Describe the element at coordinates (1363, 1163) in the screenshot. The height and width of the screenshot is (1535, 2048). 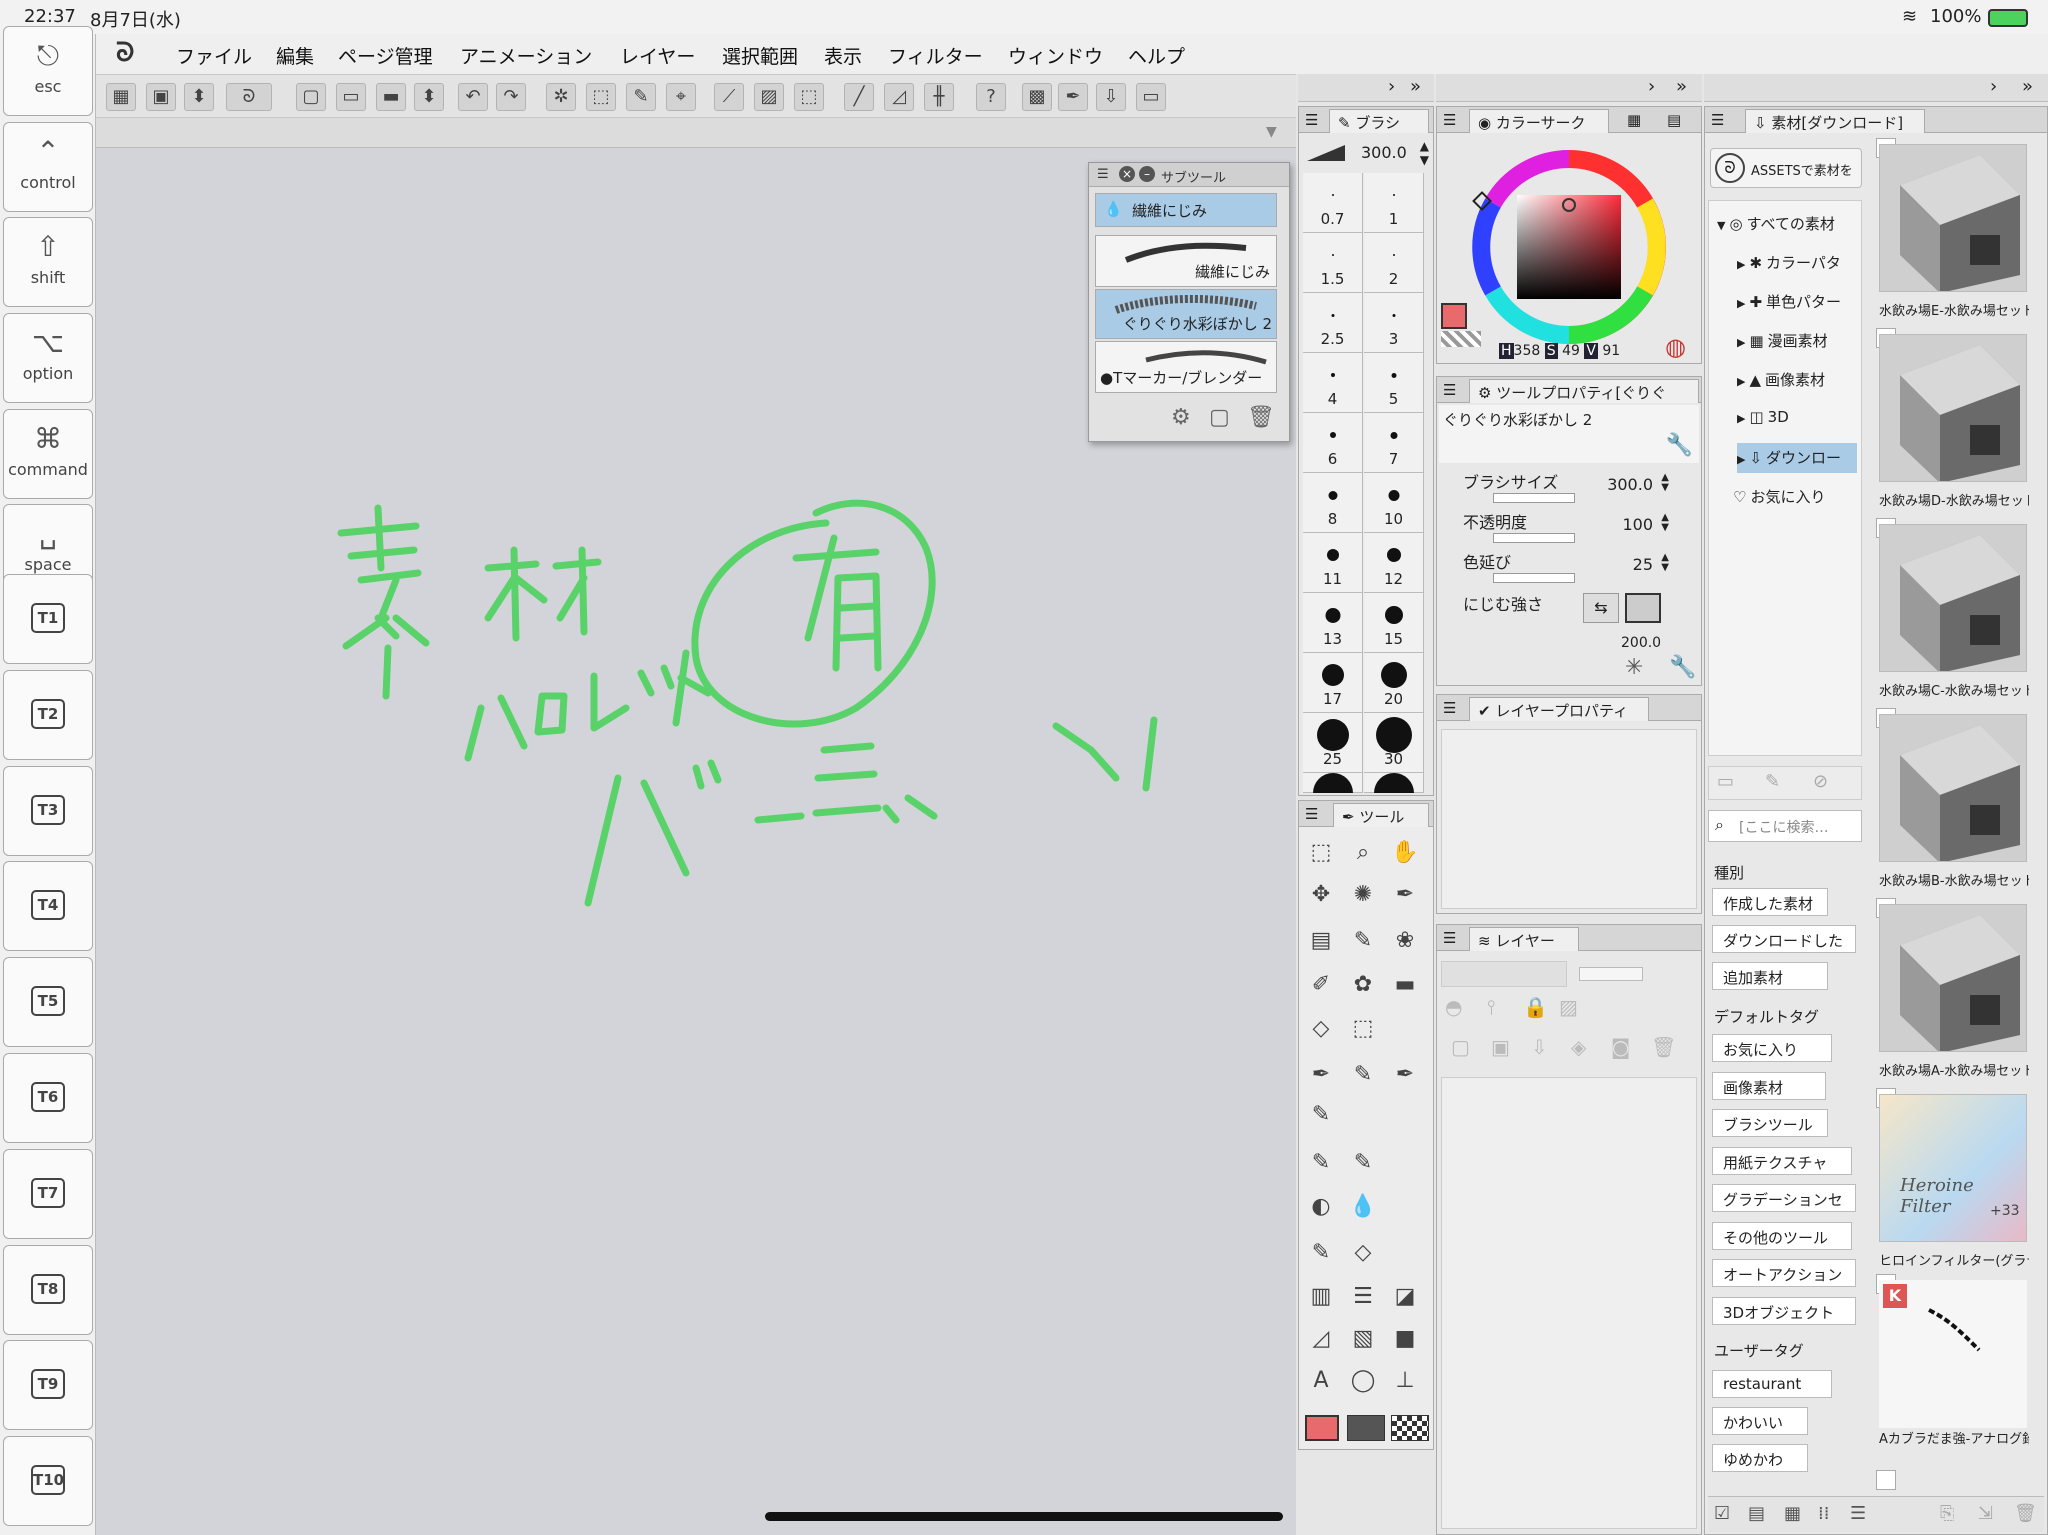
I see `pencil-light-icon: ✎` at that location.